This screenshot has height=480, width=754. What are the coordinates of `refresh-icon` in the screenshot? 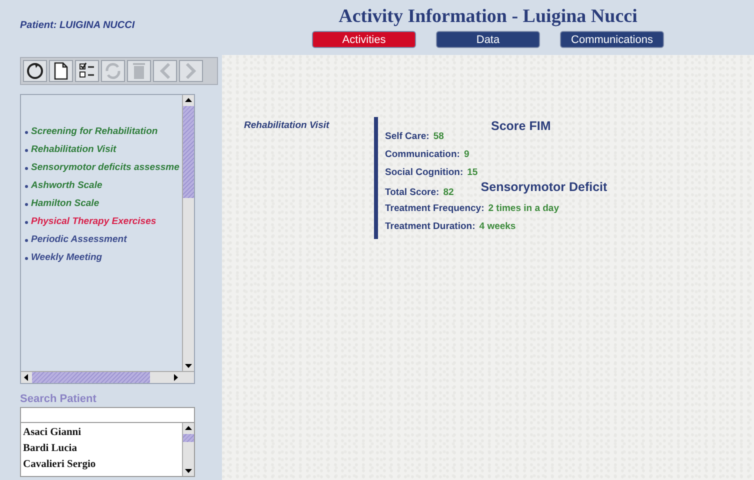 It's located at (35, 71).